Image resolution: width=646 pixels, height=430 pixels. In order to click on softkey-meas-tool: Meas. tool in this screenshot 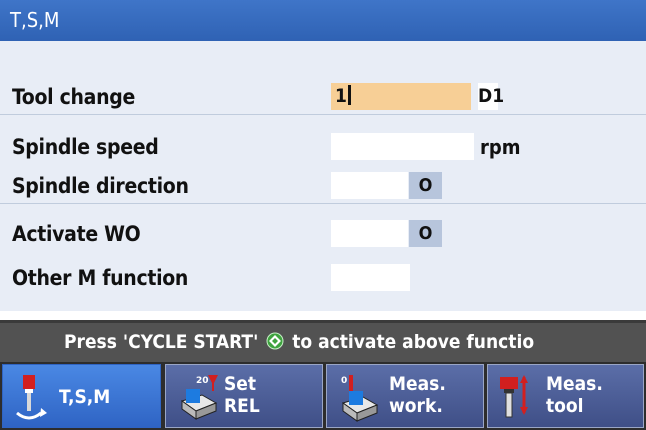, I will do `click(565, 396)`.